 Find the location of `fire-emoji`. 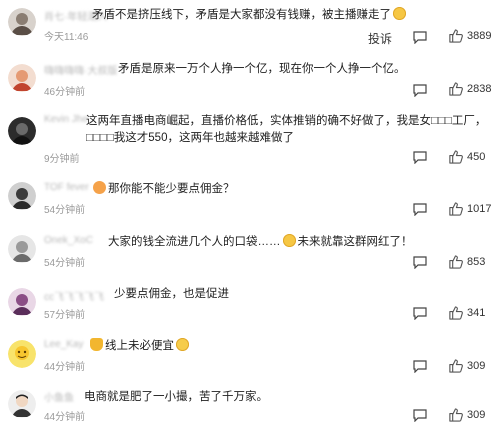

fire-emoji is located at coordinates (99, 187).